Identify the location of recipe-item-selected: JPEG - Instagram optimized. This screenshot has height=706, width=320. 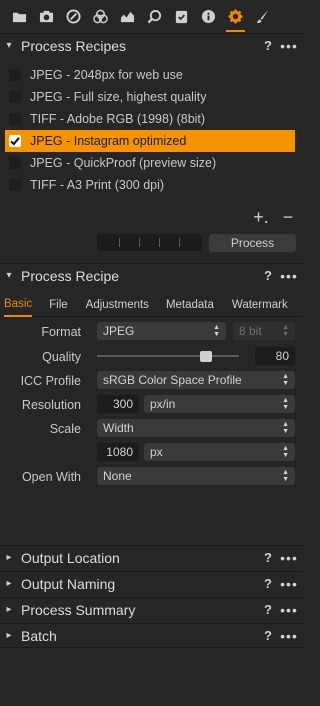
(150, 141).